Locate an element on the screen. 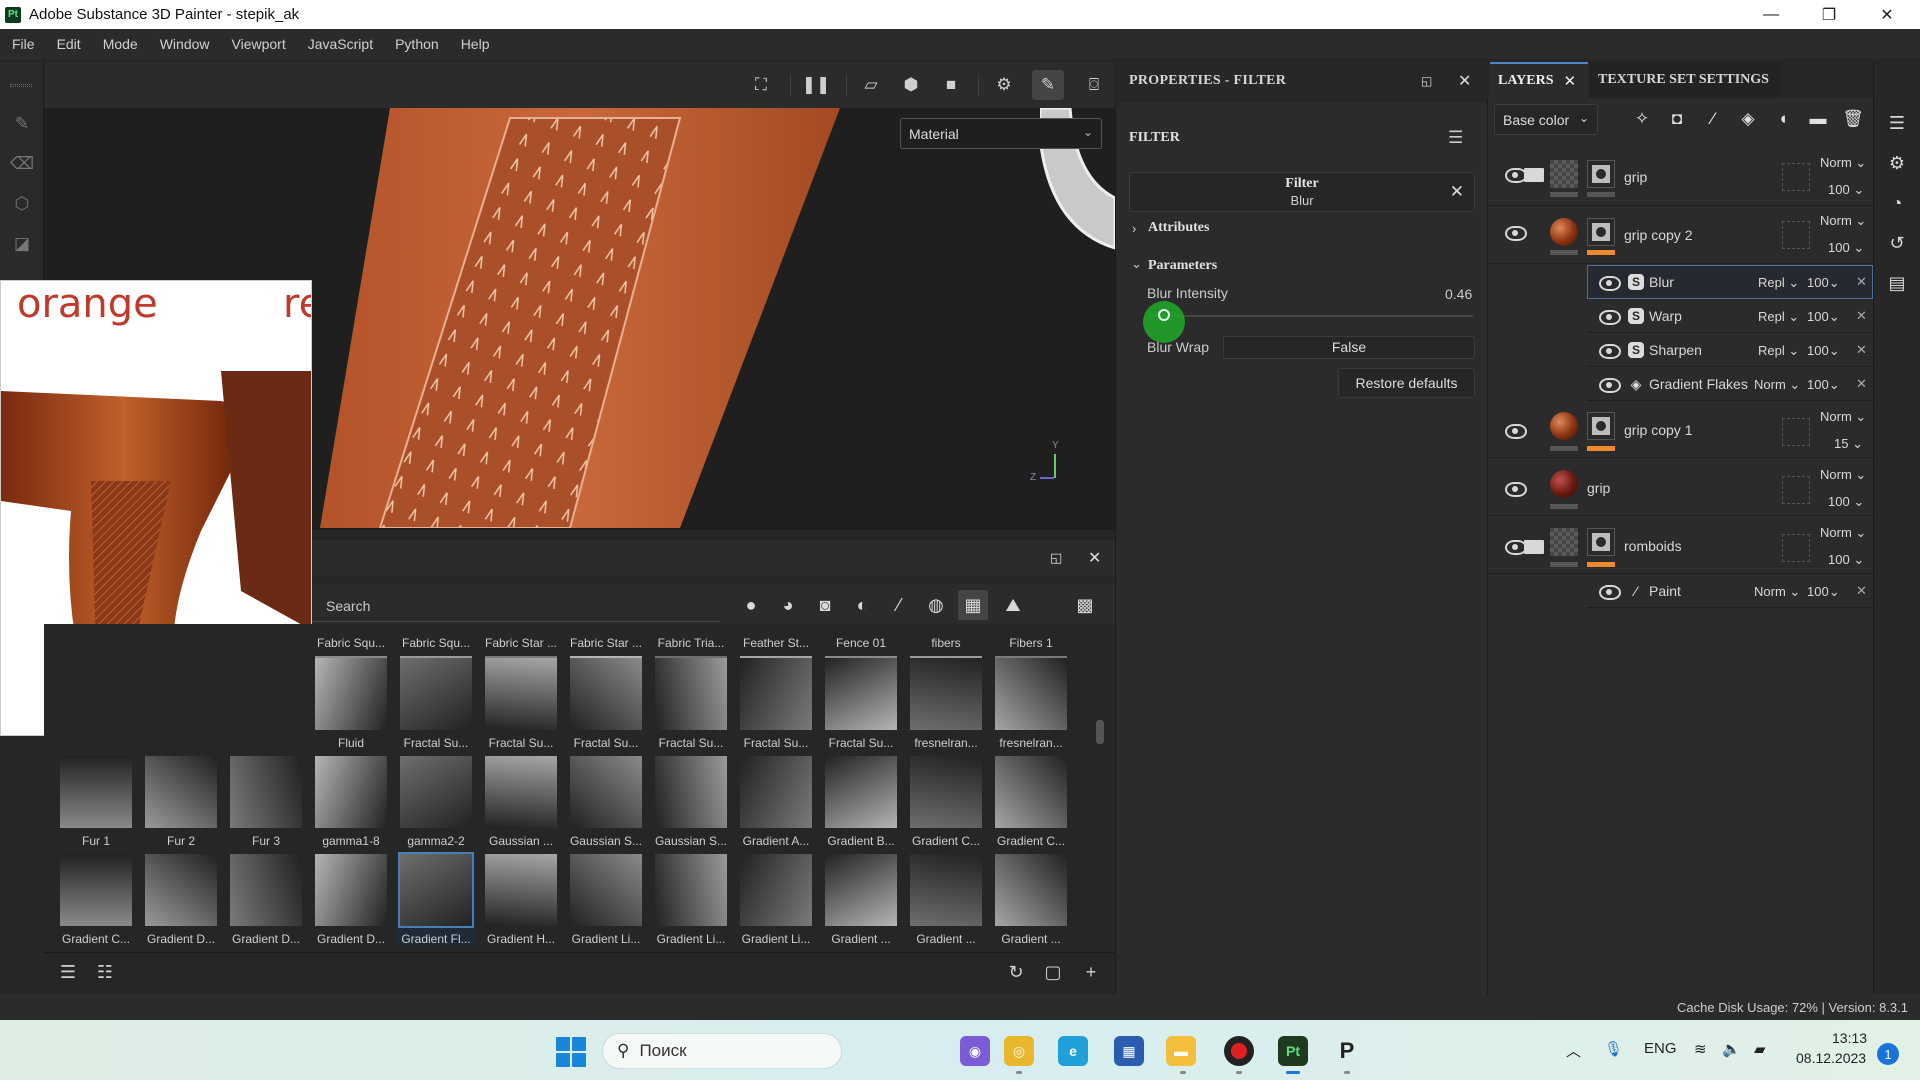  blur-intensity-slider is located at coordinates (1310, 316).